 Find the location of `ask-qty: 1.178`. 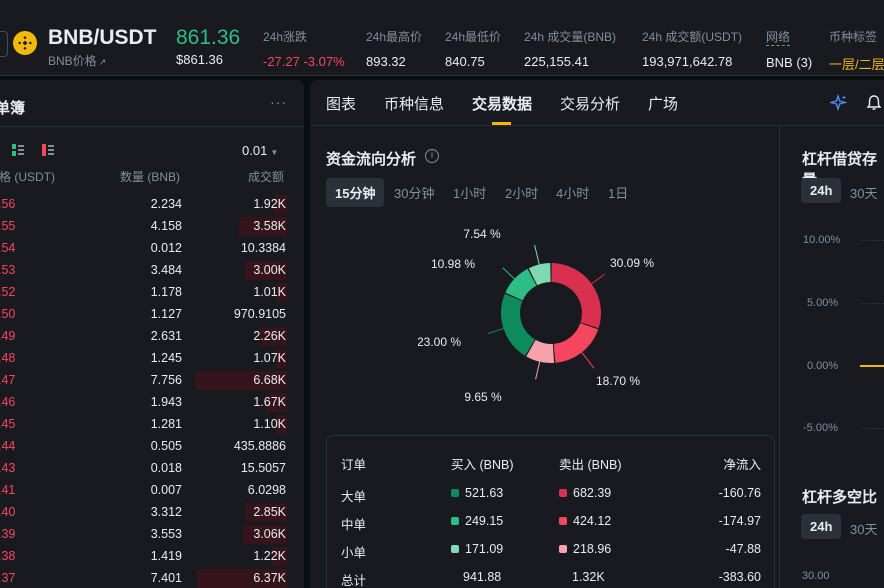

ask-qty: 1.178 is located at coordinates (166, 292).